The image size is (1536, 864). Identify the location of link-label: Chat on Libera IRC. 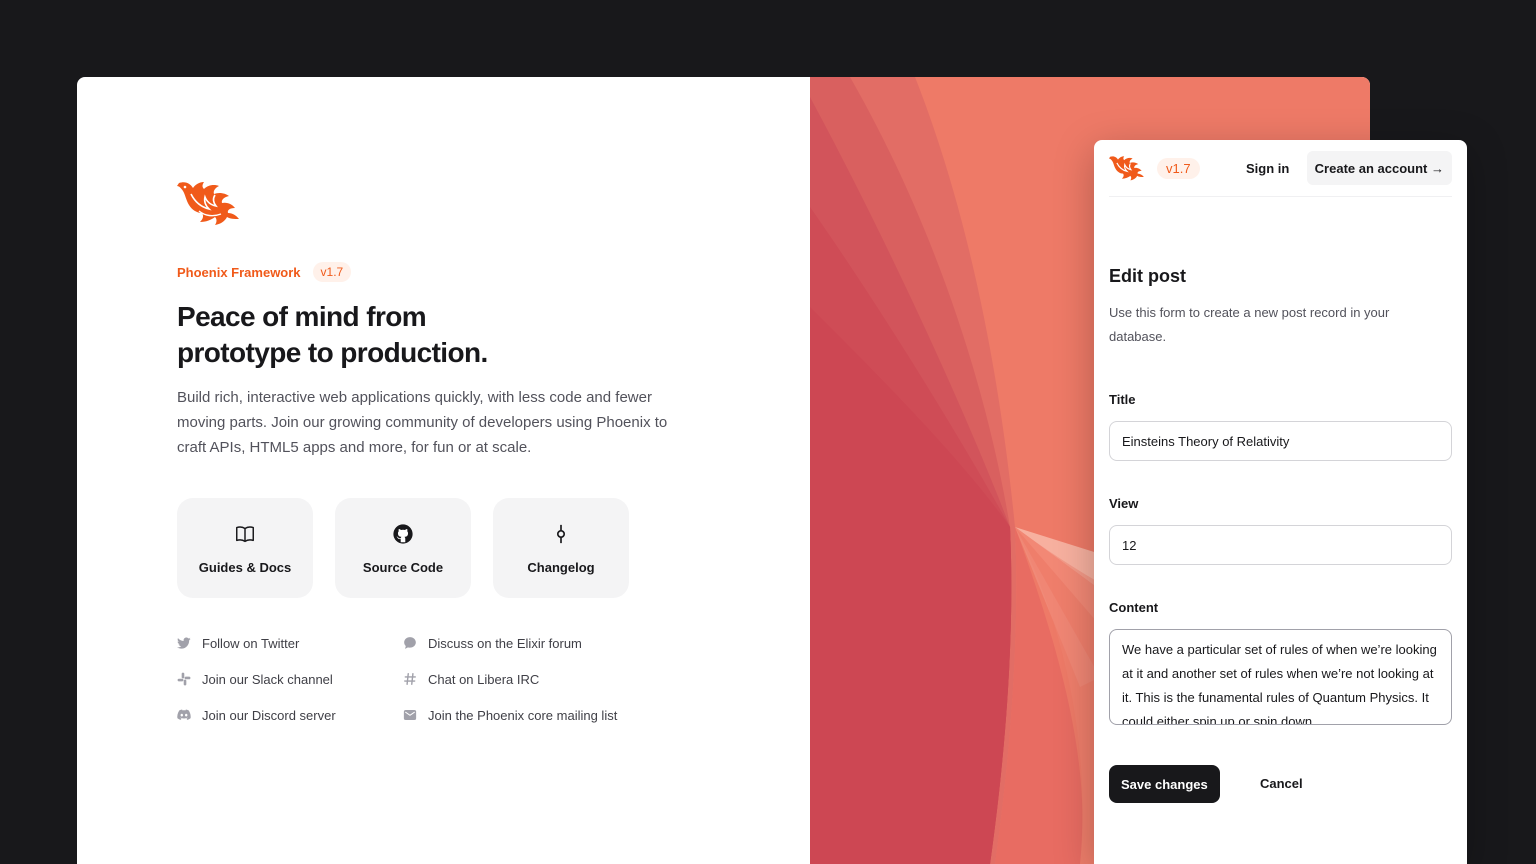
(484, 679).